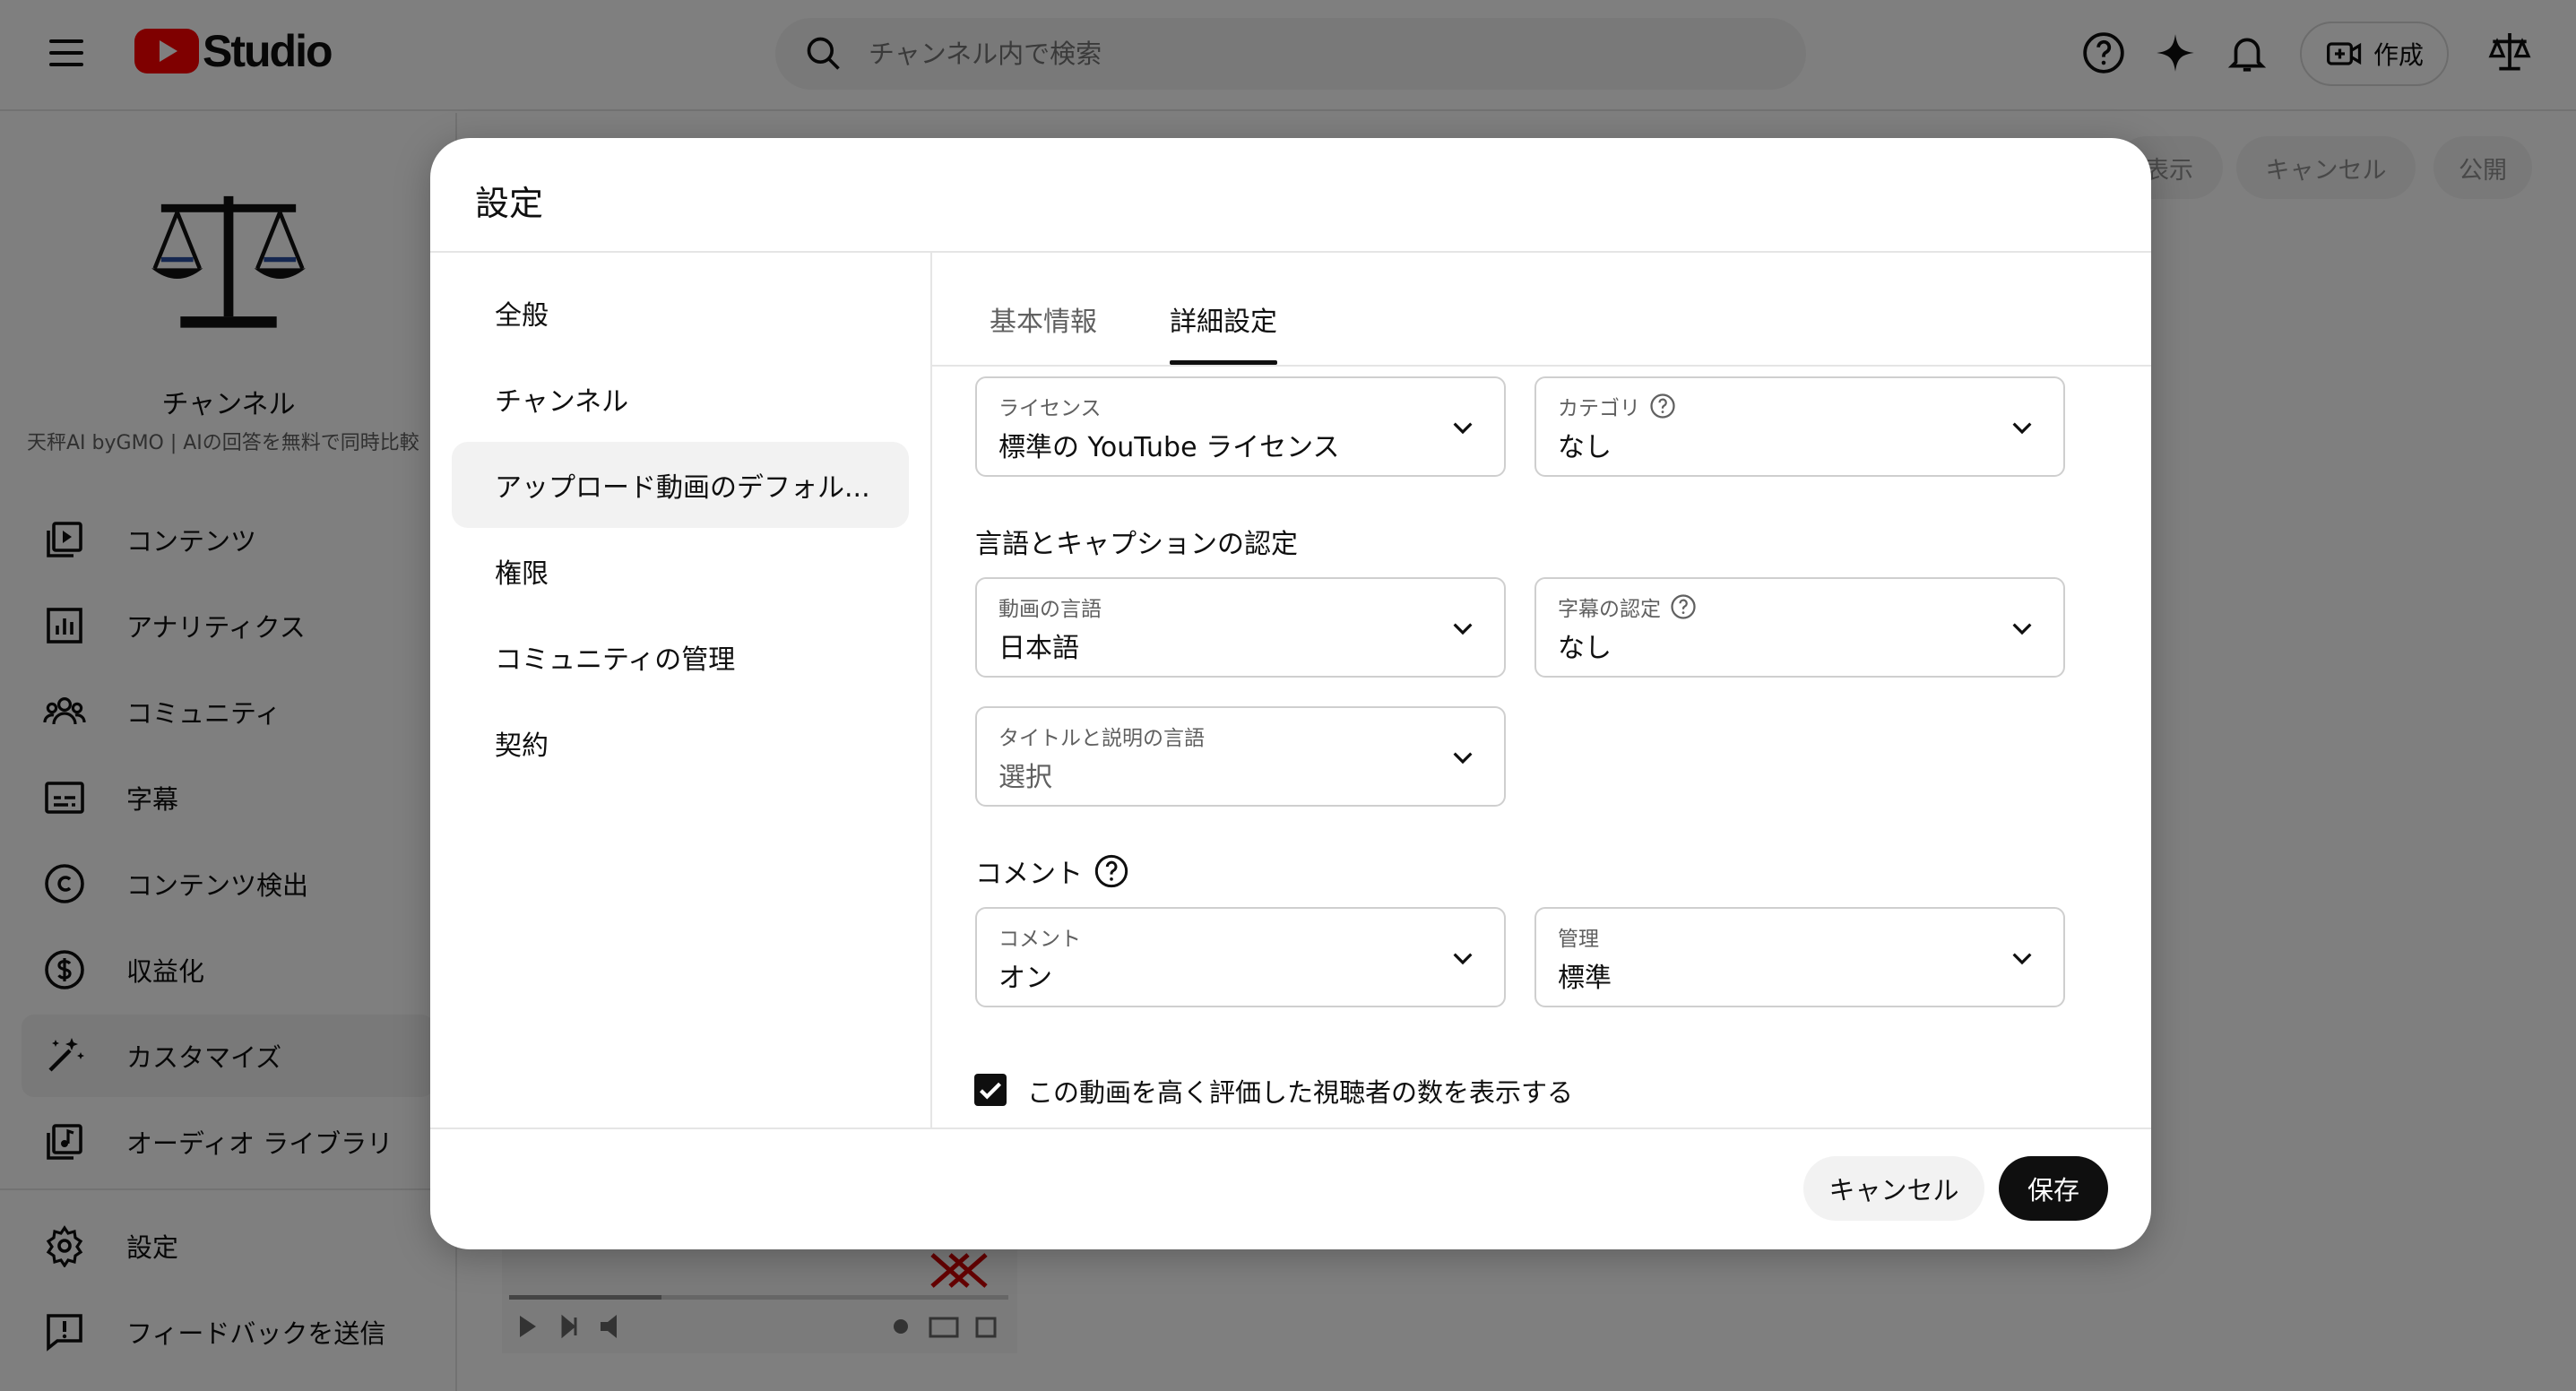 The width and height of the screenshot is (2576, 1391). Describe the element at coordinates (2053, 1188) in the screenshot. I see `save-button: 保存` at that location.